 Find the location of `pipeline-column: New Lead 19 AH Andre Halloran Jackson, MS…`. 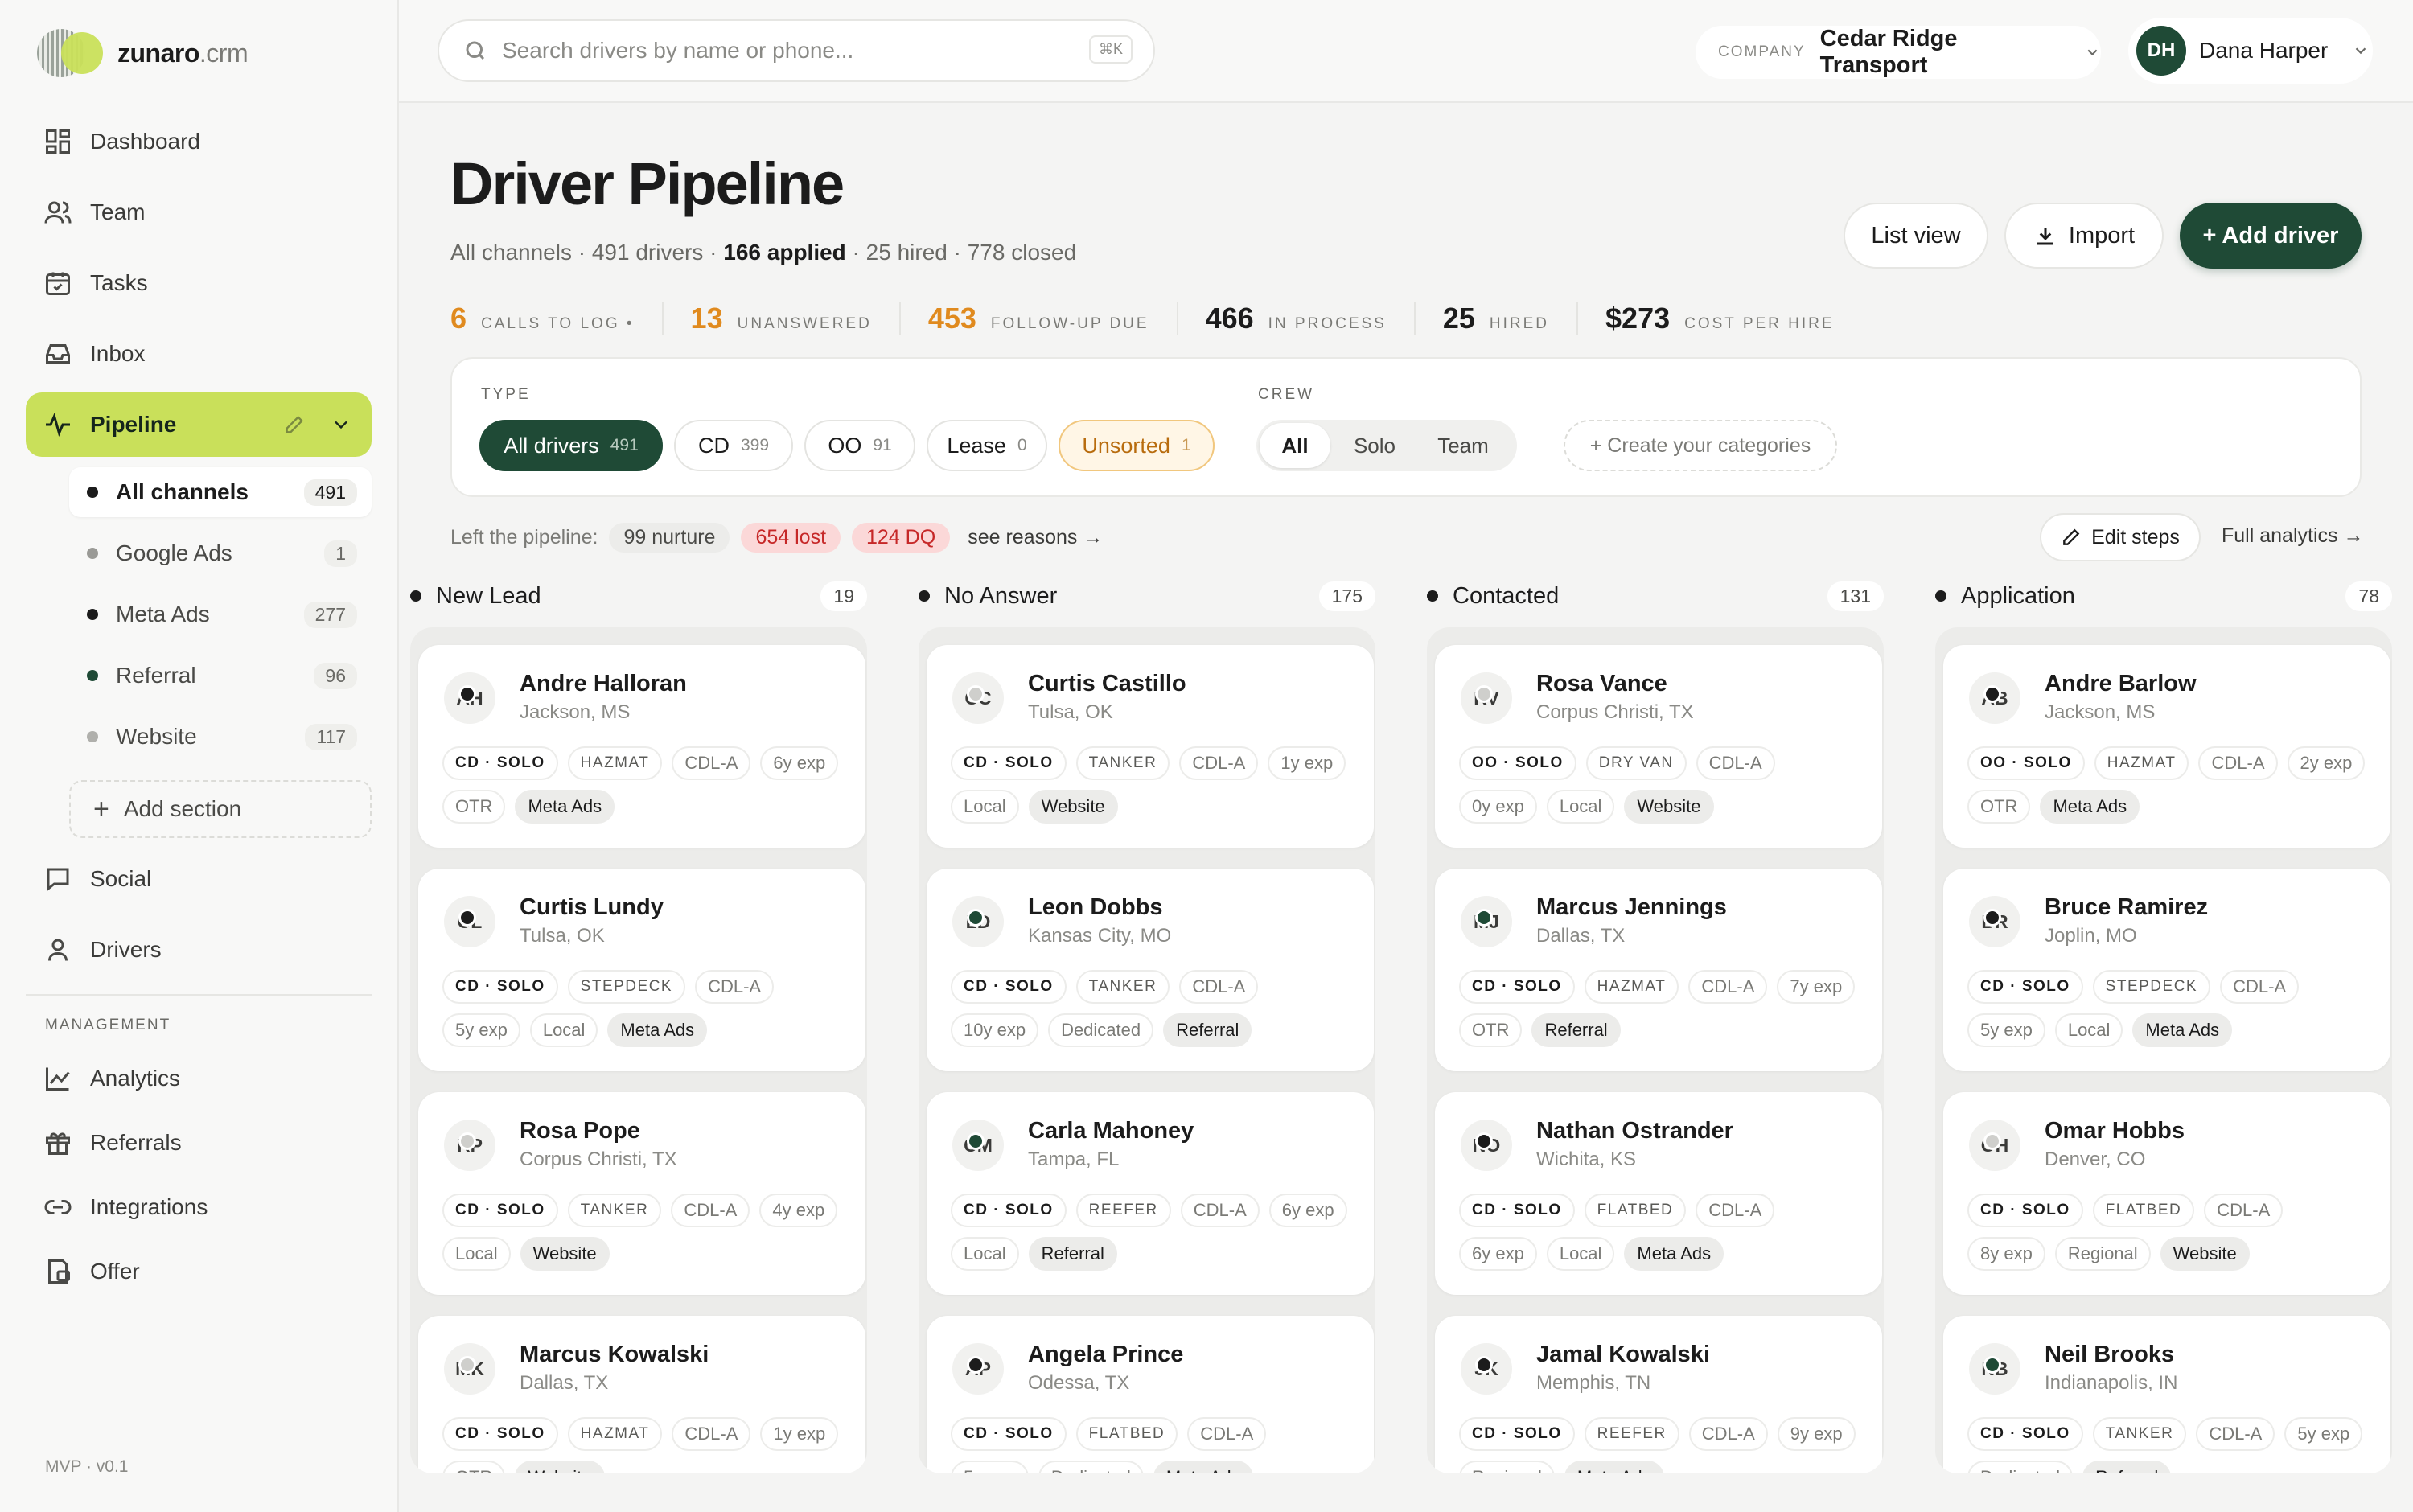

pipeline-column: New Lead 19 AH Andre Halloran Jackson, MS… is located at coordinates (638, 1044).